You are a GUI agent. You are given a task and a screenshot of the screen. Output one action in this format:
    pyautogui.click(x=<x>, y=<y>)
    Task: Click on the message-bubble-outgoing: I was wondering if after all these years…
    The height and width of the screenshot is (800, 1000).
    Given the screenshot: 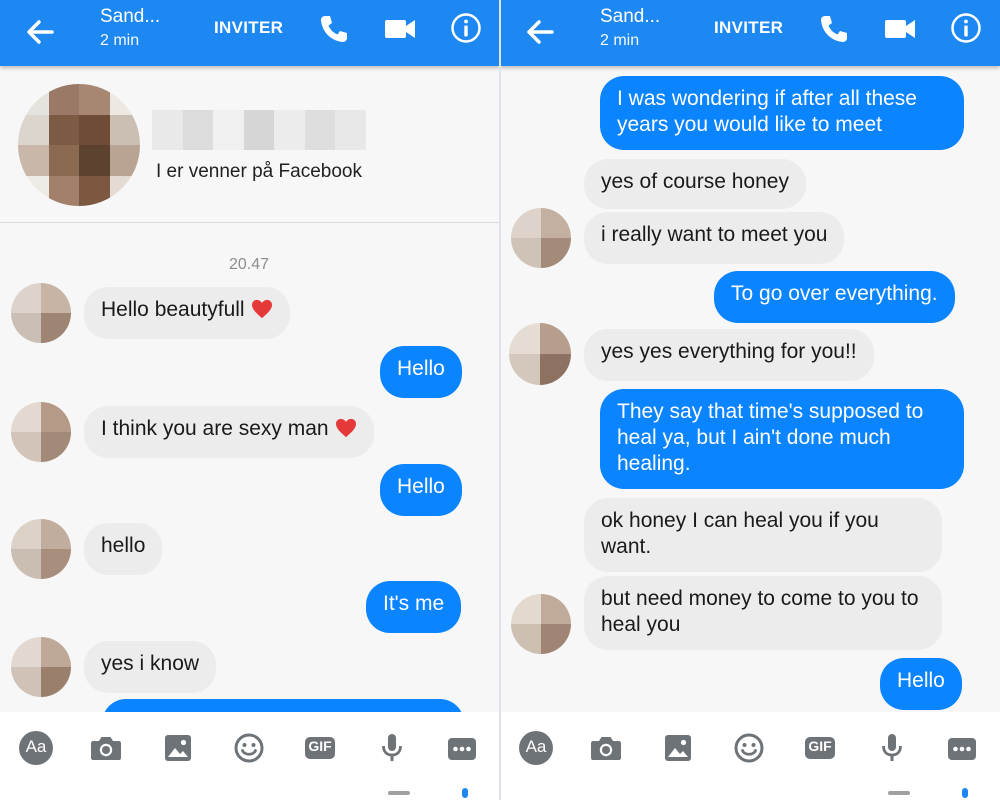 What is the action you would take?
    pyautogui.click(x=782, y=113)
    